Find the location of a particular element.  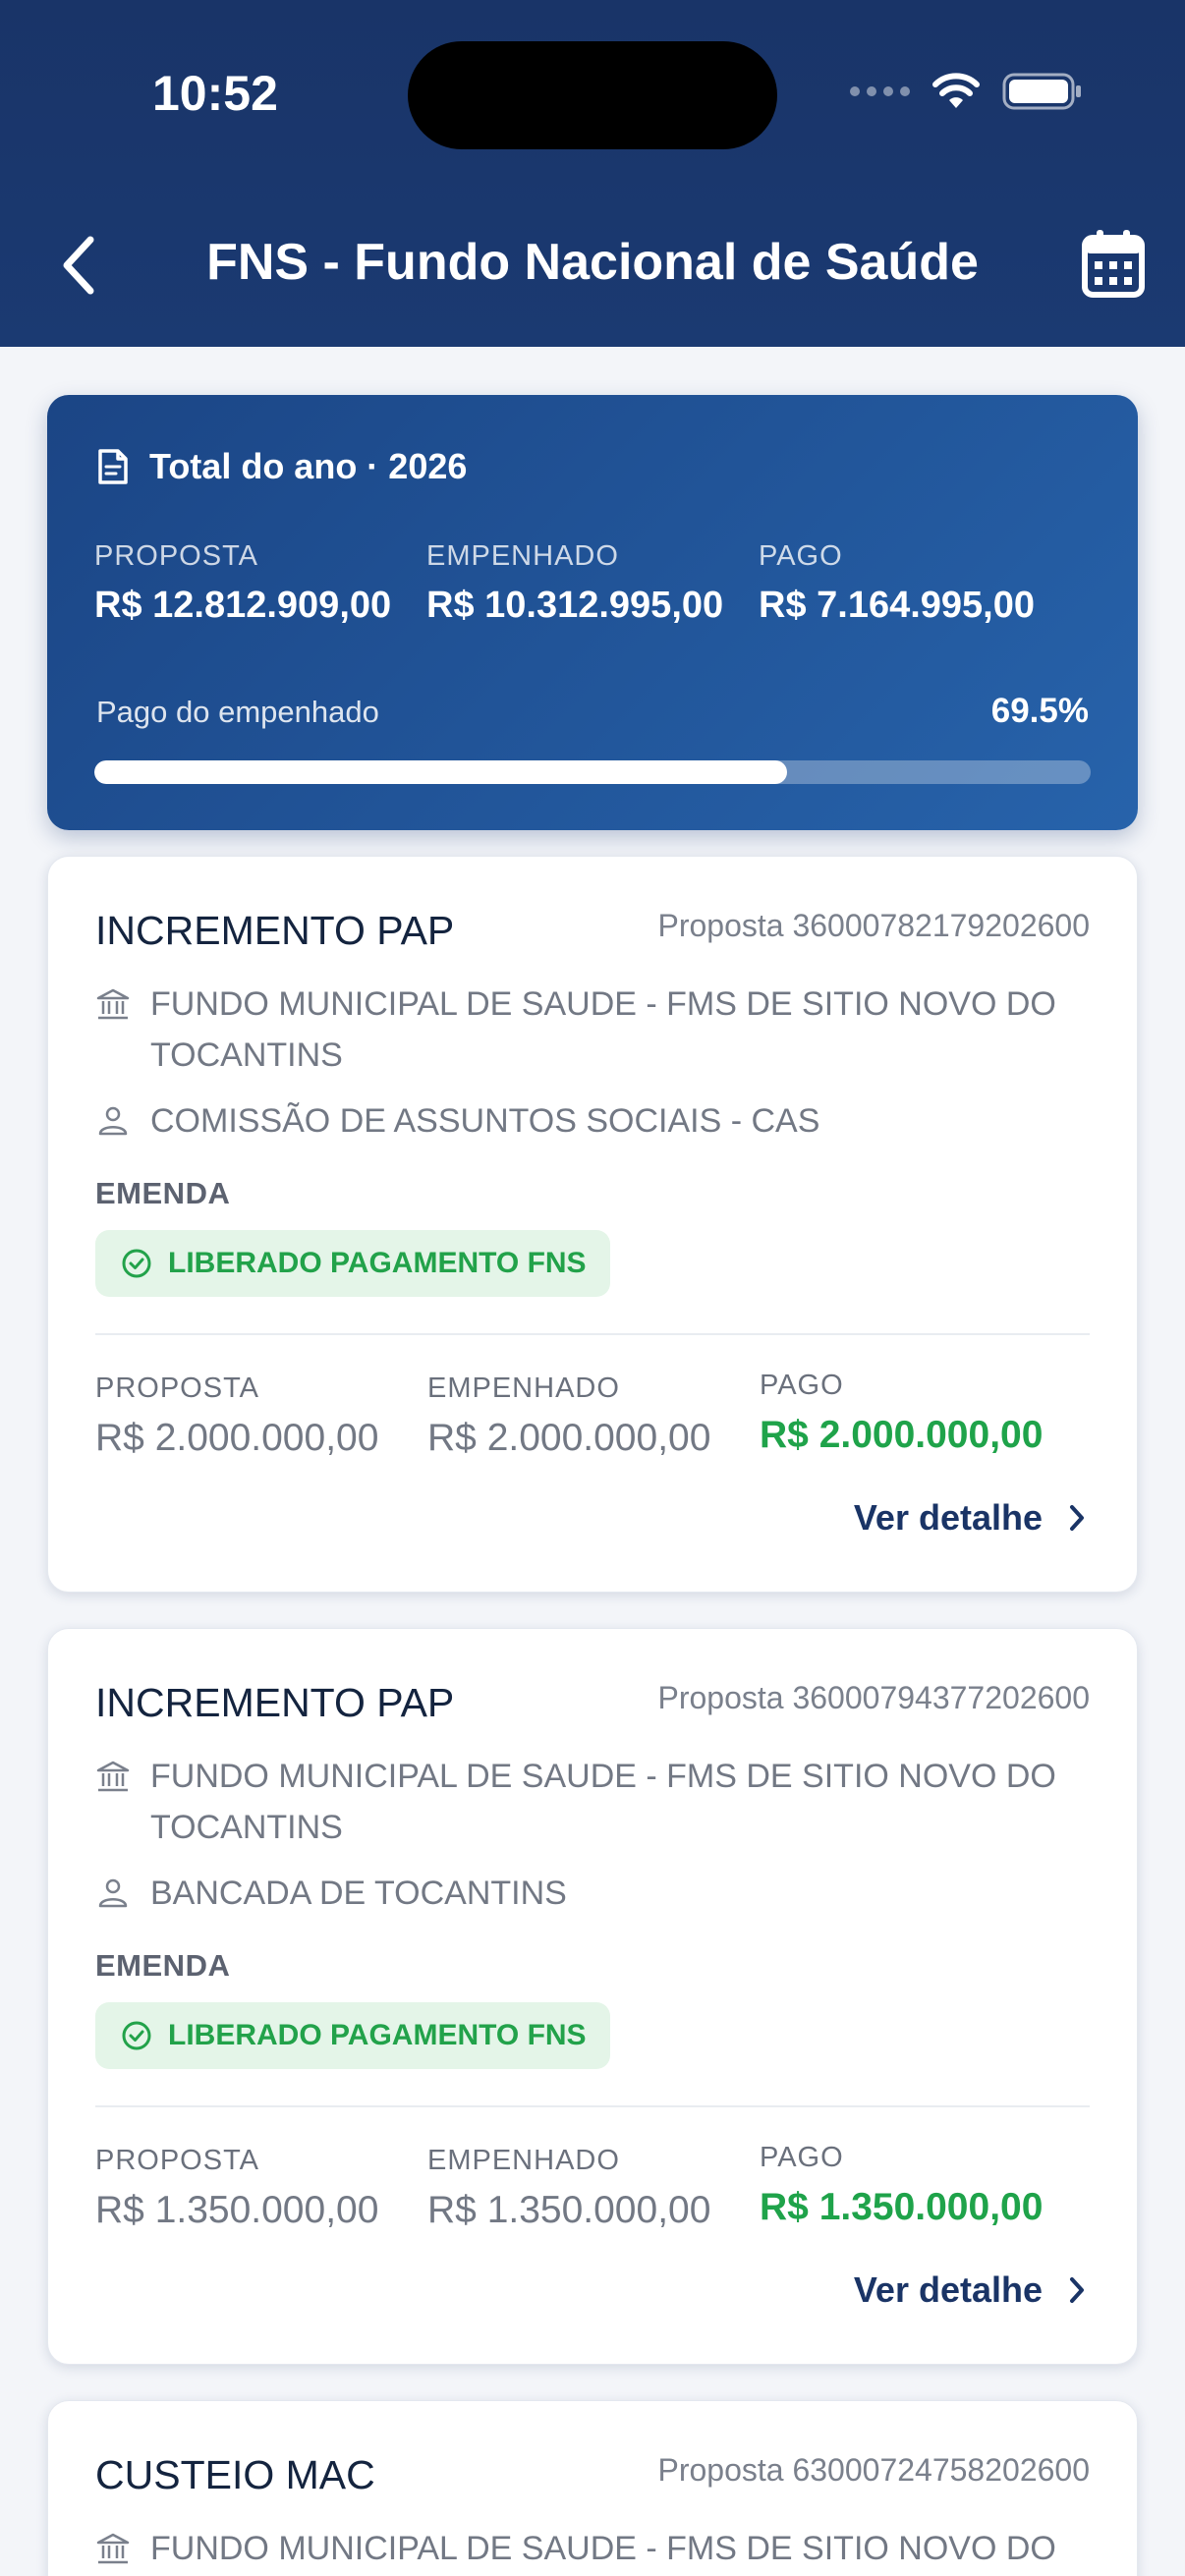

status-time: 10:52 is located at coordinates (215, 93).